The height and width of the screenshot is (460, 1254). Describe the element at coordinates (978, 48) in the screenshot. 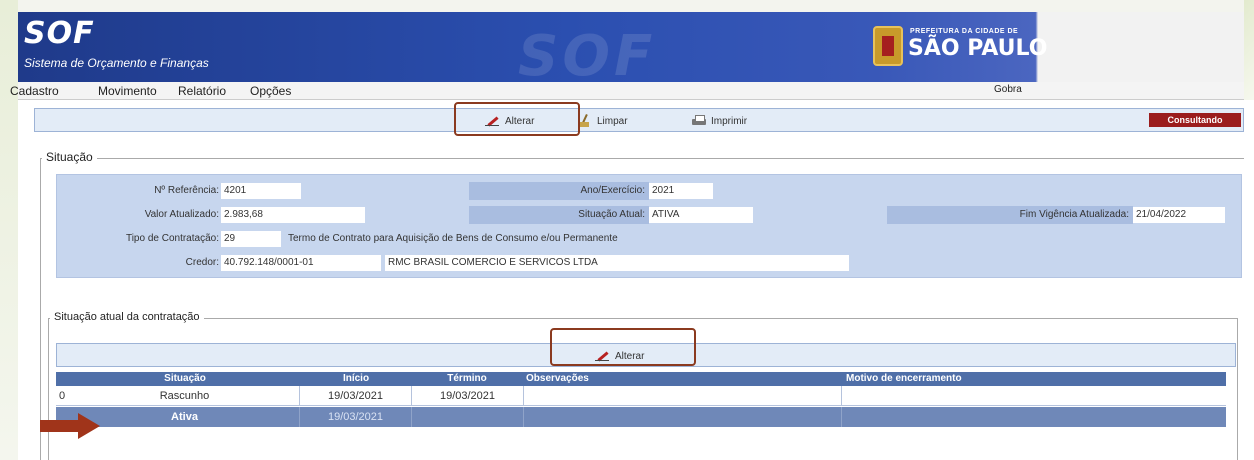

I see `city-name: SÃO PAULO` at that location.